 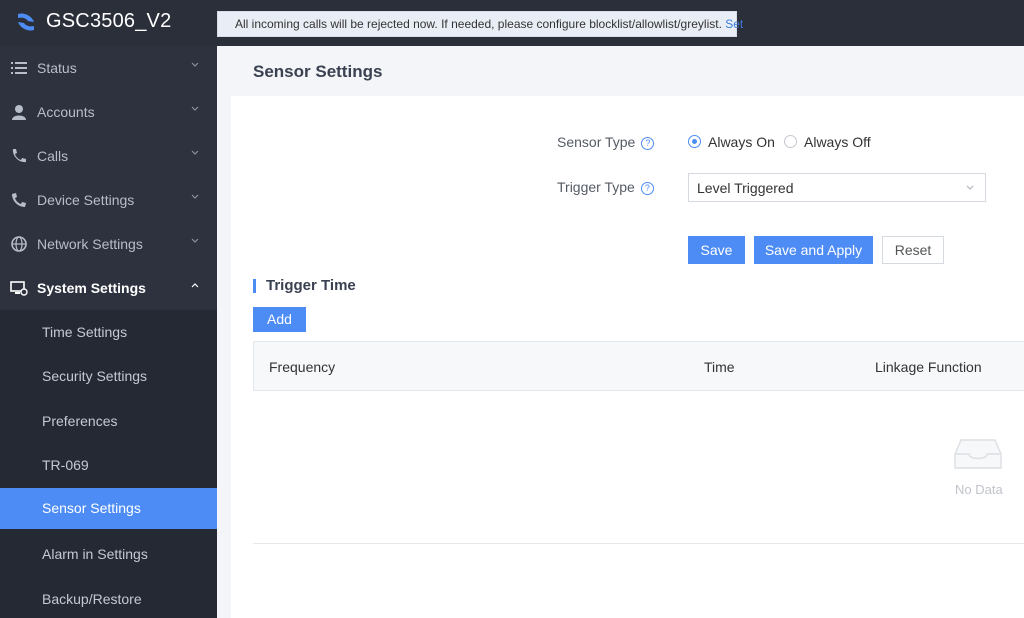 What do you see at coordinates (745, 188) in the screenshot?
I see `trigger-type-value: Level Triggered` at bounding box center [745, 188].